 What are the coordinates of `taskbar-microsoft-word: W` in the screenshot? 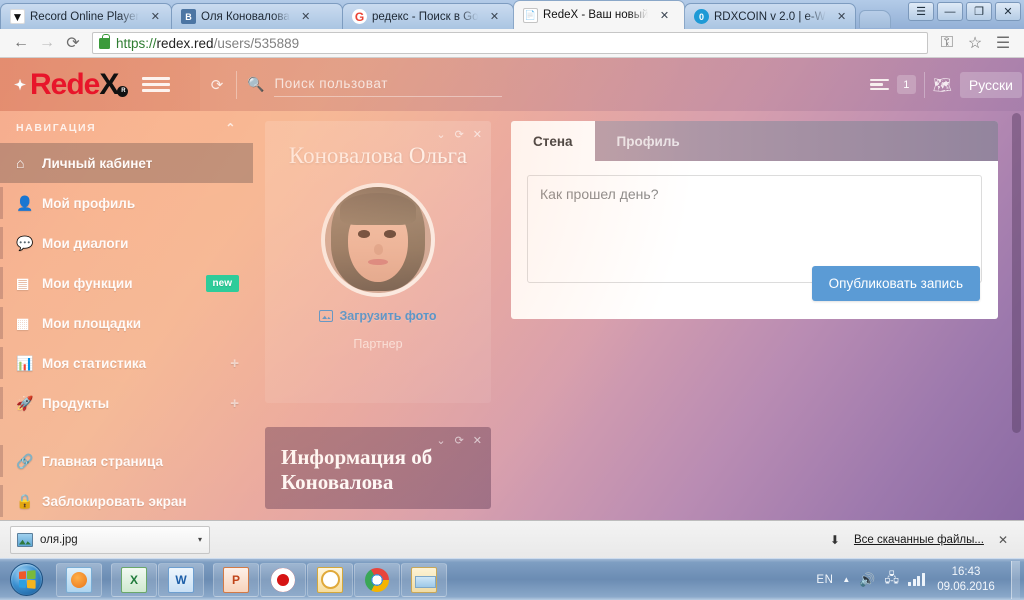 It's located at (181, 579).